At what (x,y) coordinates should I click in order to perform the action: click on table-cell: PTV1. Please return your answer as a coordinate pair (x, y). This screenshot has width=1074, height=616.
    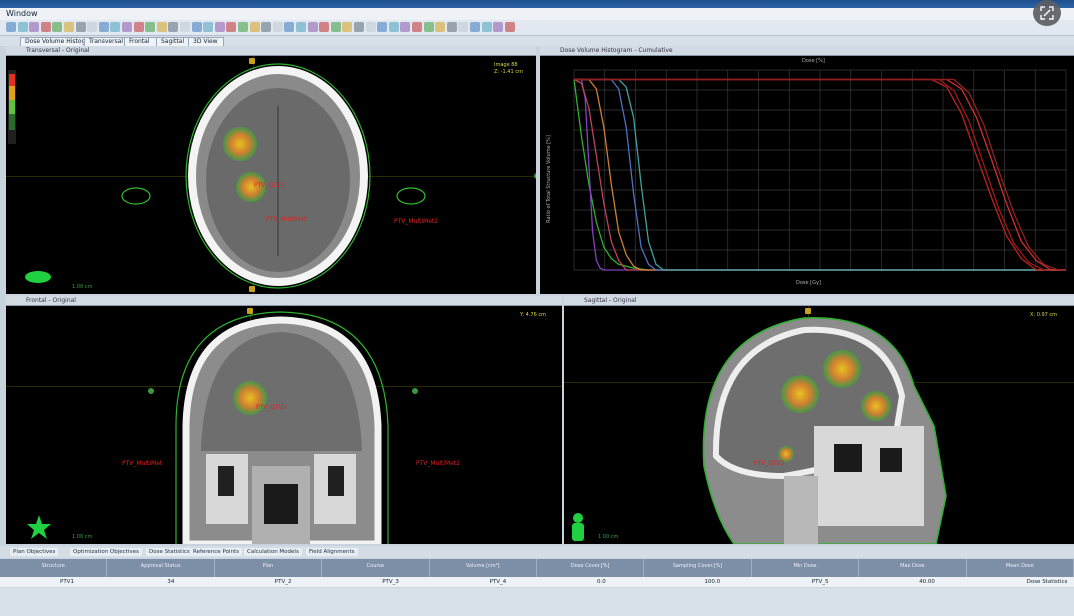
    Looking at the image, I should click on (67, 582).